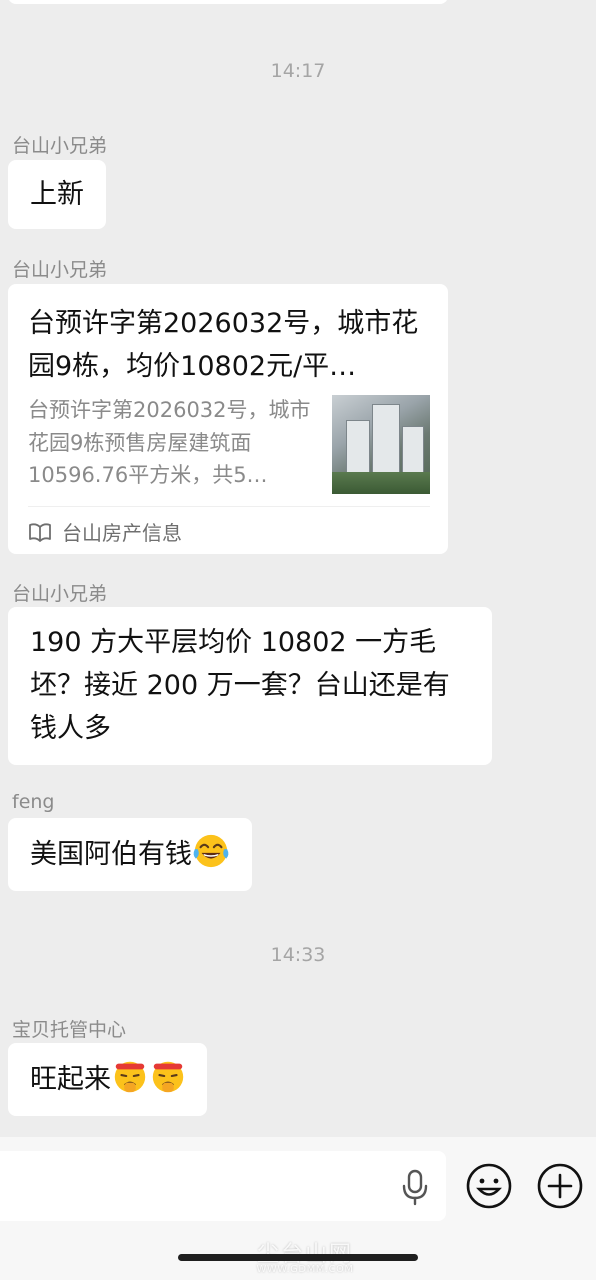 The height and width of the screenshot is (1280, 596). I want to click on card-source-name: 台山房产信息, so click(122, 533).